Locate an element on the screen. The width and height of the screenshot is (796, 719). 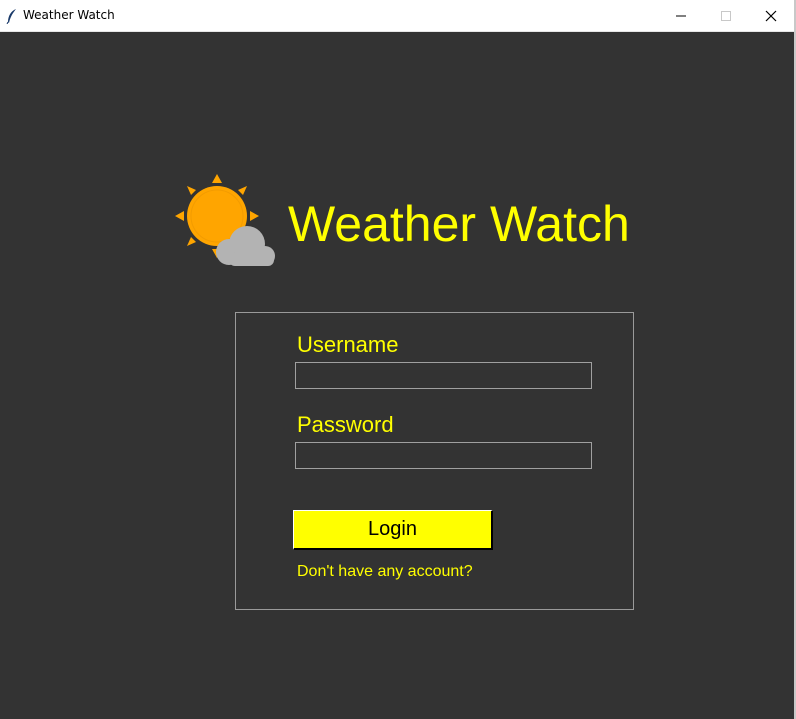
close-icon is located at coordinates (771, 16).